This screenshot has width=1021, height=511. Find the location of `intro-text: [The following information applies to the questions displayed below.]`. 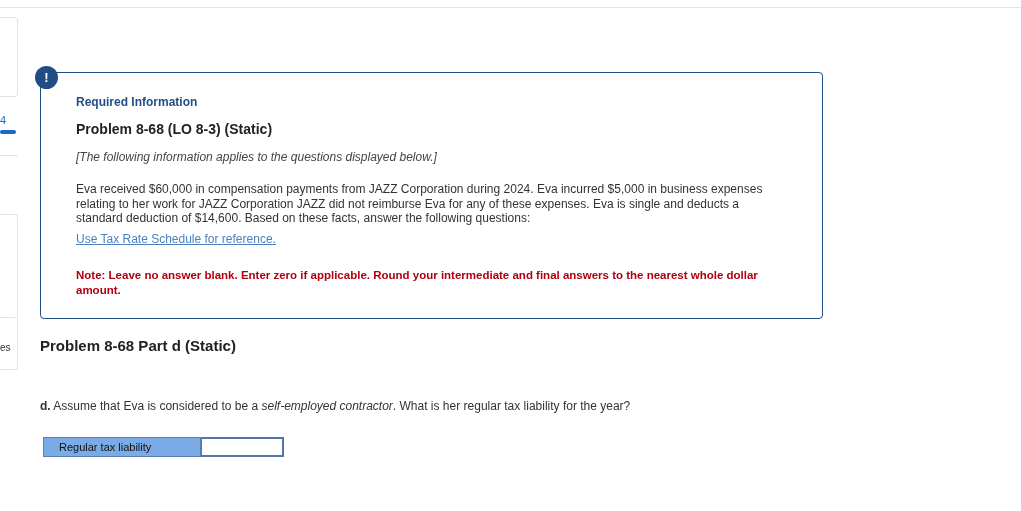

intro-text: [The following information applies to the questions displayed below.] is located at coordinates (257, 157).